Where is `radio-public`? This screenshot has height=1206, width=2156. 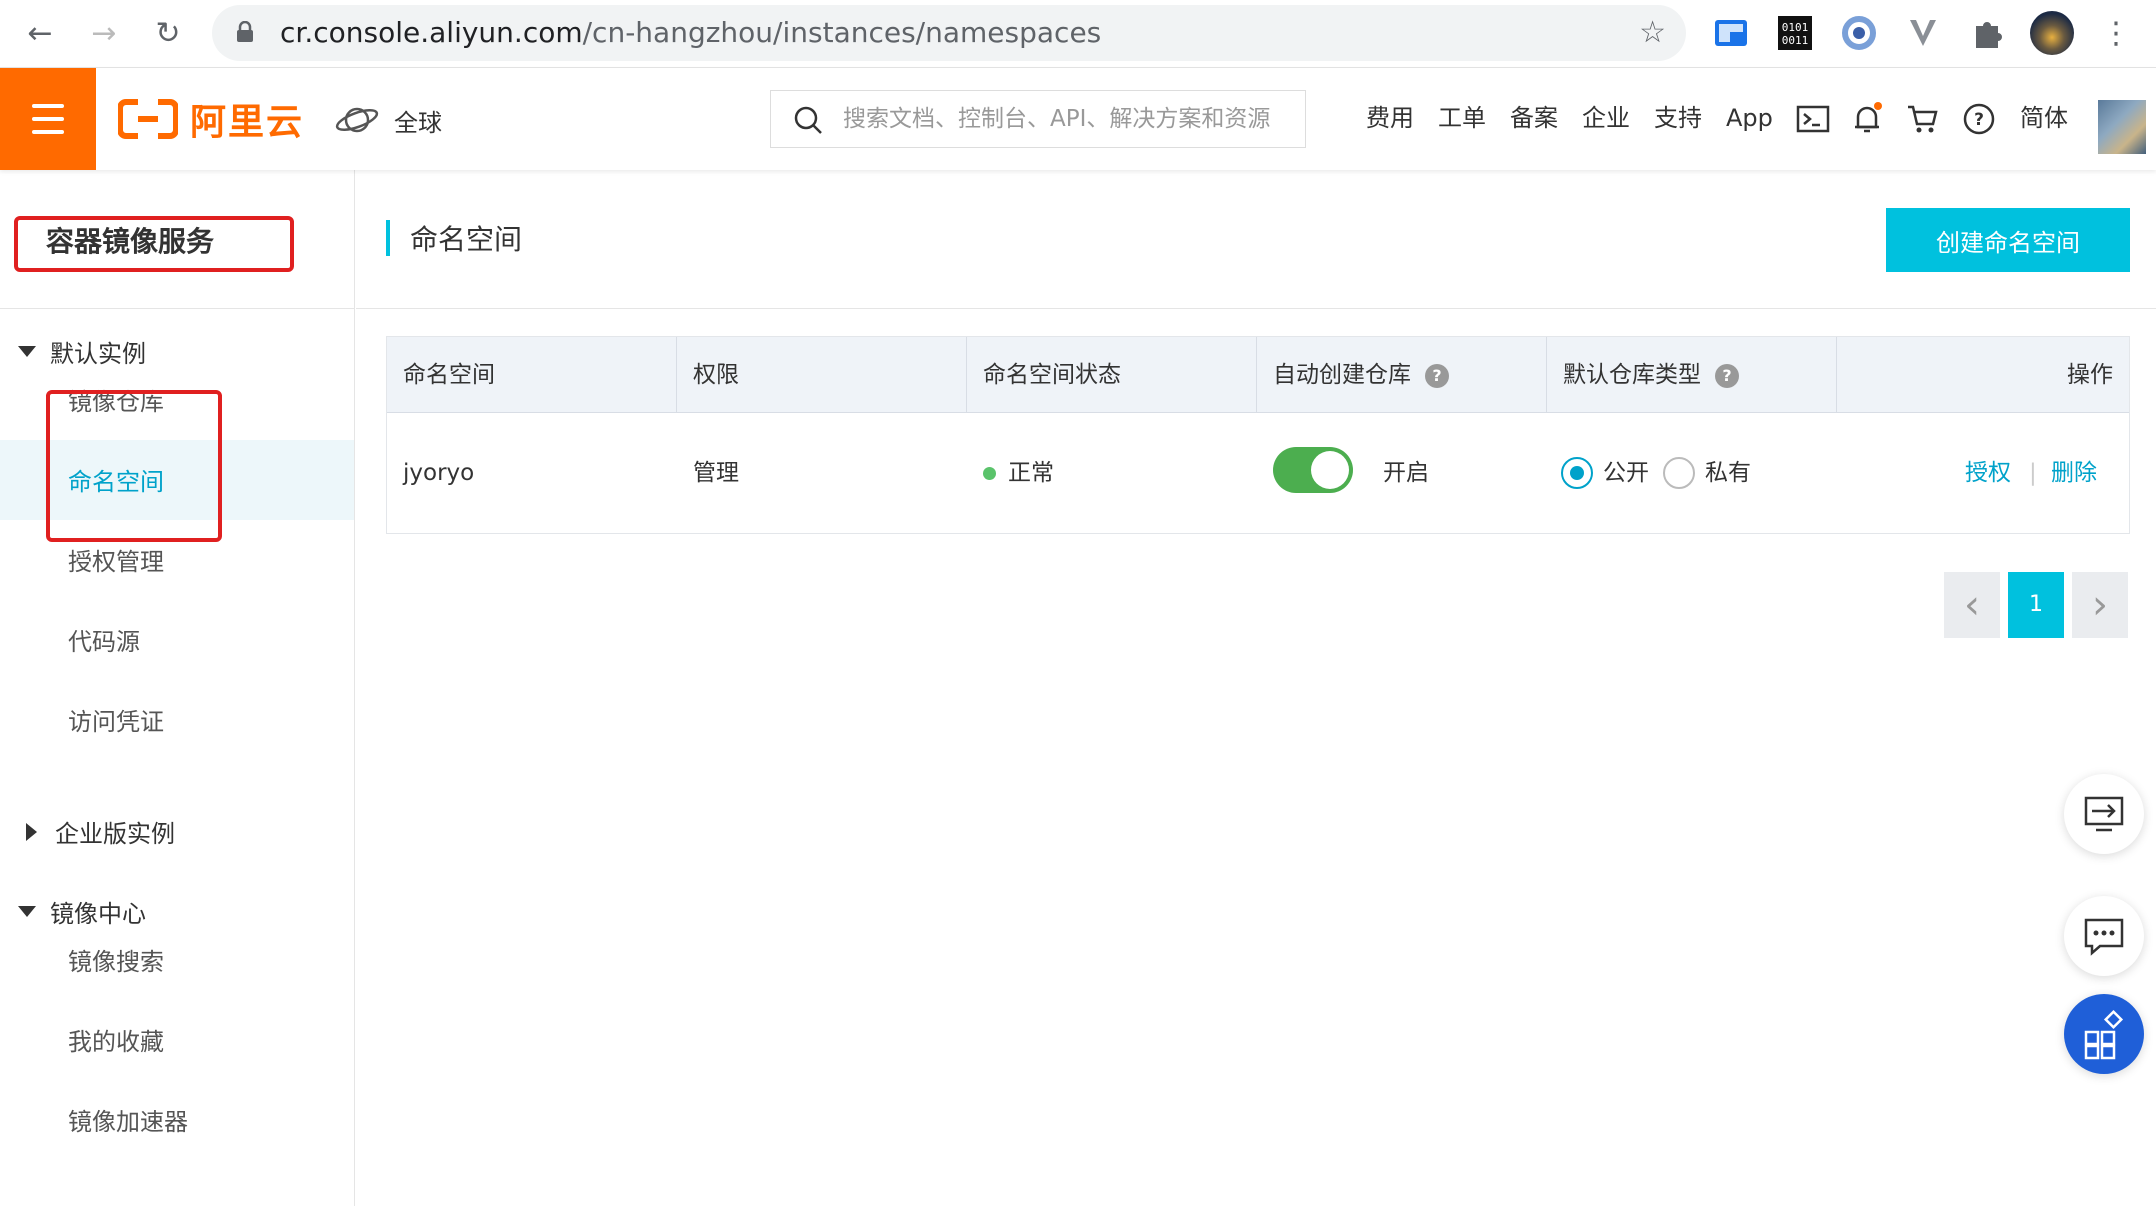
radio-public is located at coordinates (1577, 473).